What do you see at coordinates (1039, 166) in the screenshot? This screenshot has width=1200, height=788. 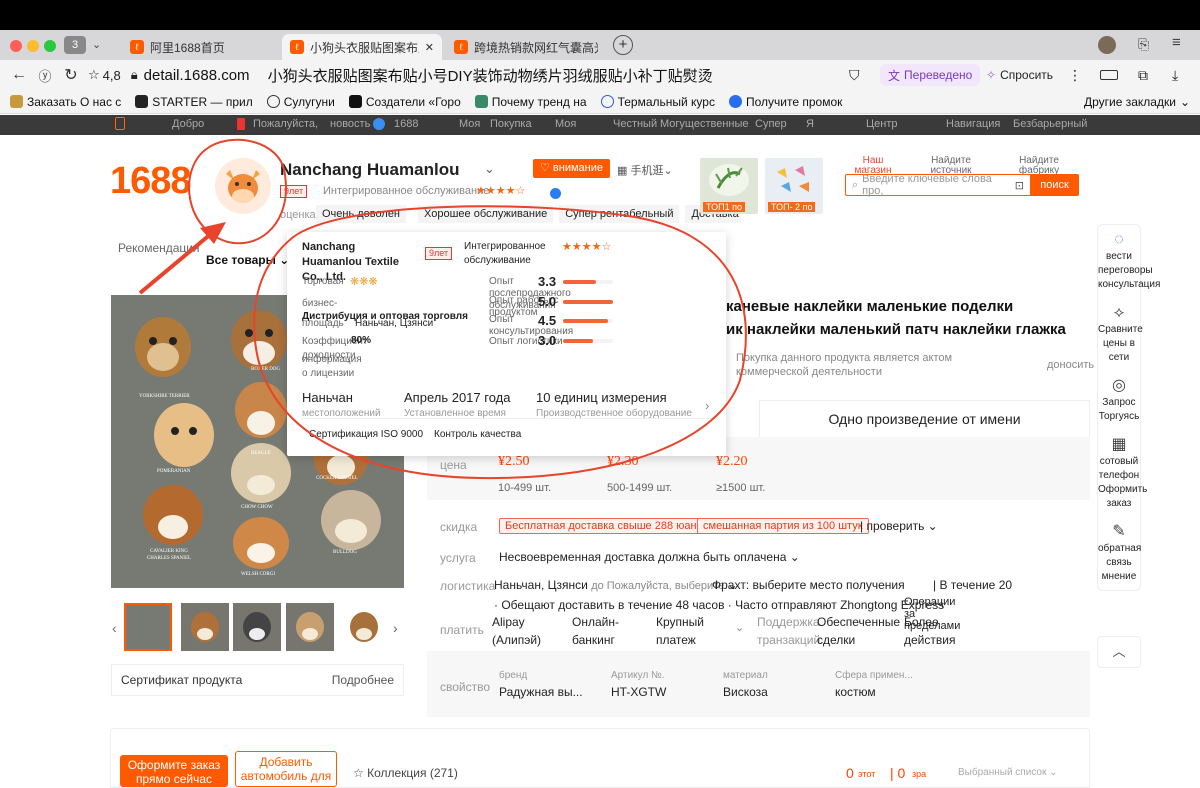 I see `search-factory: Найдите фабрику` at bounding box center [1039, 166].